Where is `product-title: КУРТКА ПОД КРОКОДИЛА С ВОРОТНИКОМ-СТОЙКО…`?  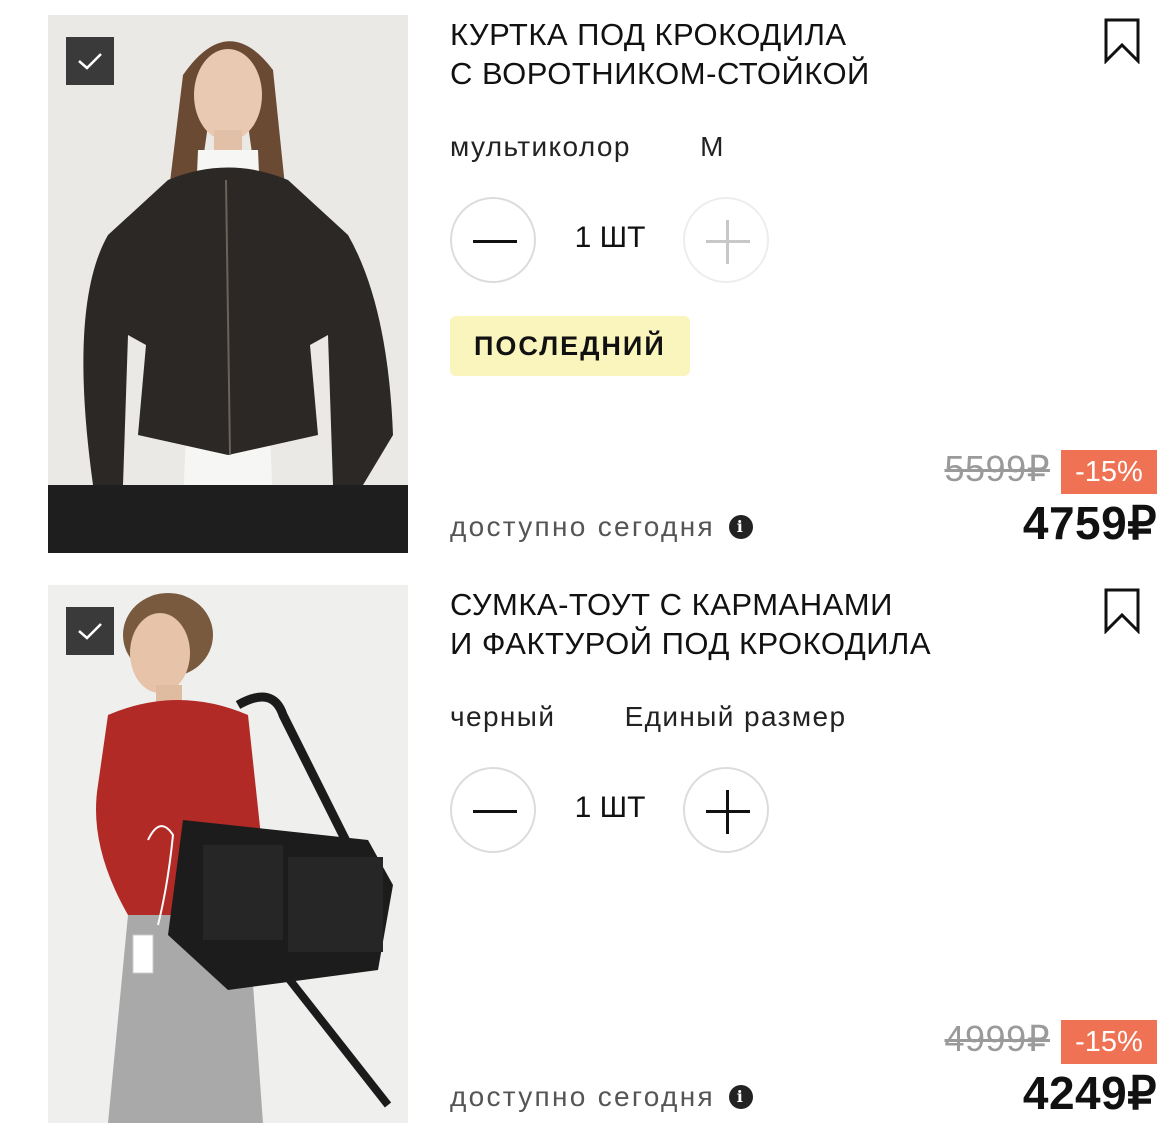
product-title: КУРТКА ПОД КРОКОДИЛА С ВОРОТНИКОМ-СТОЙКО… is located at coordinates (760, 54).